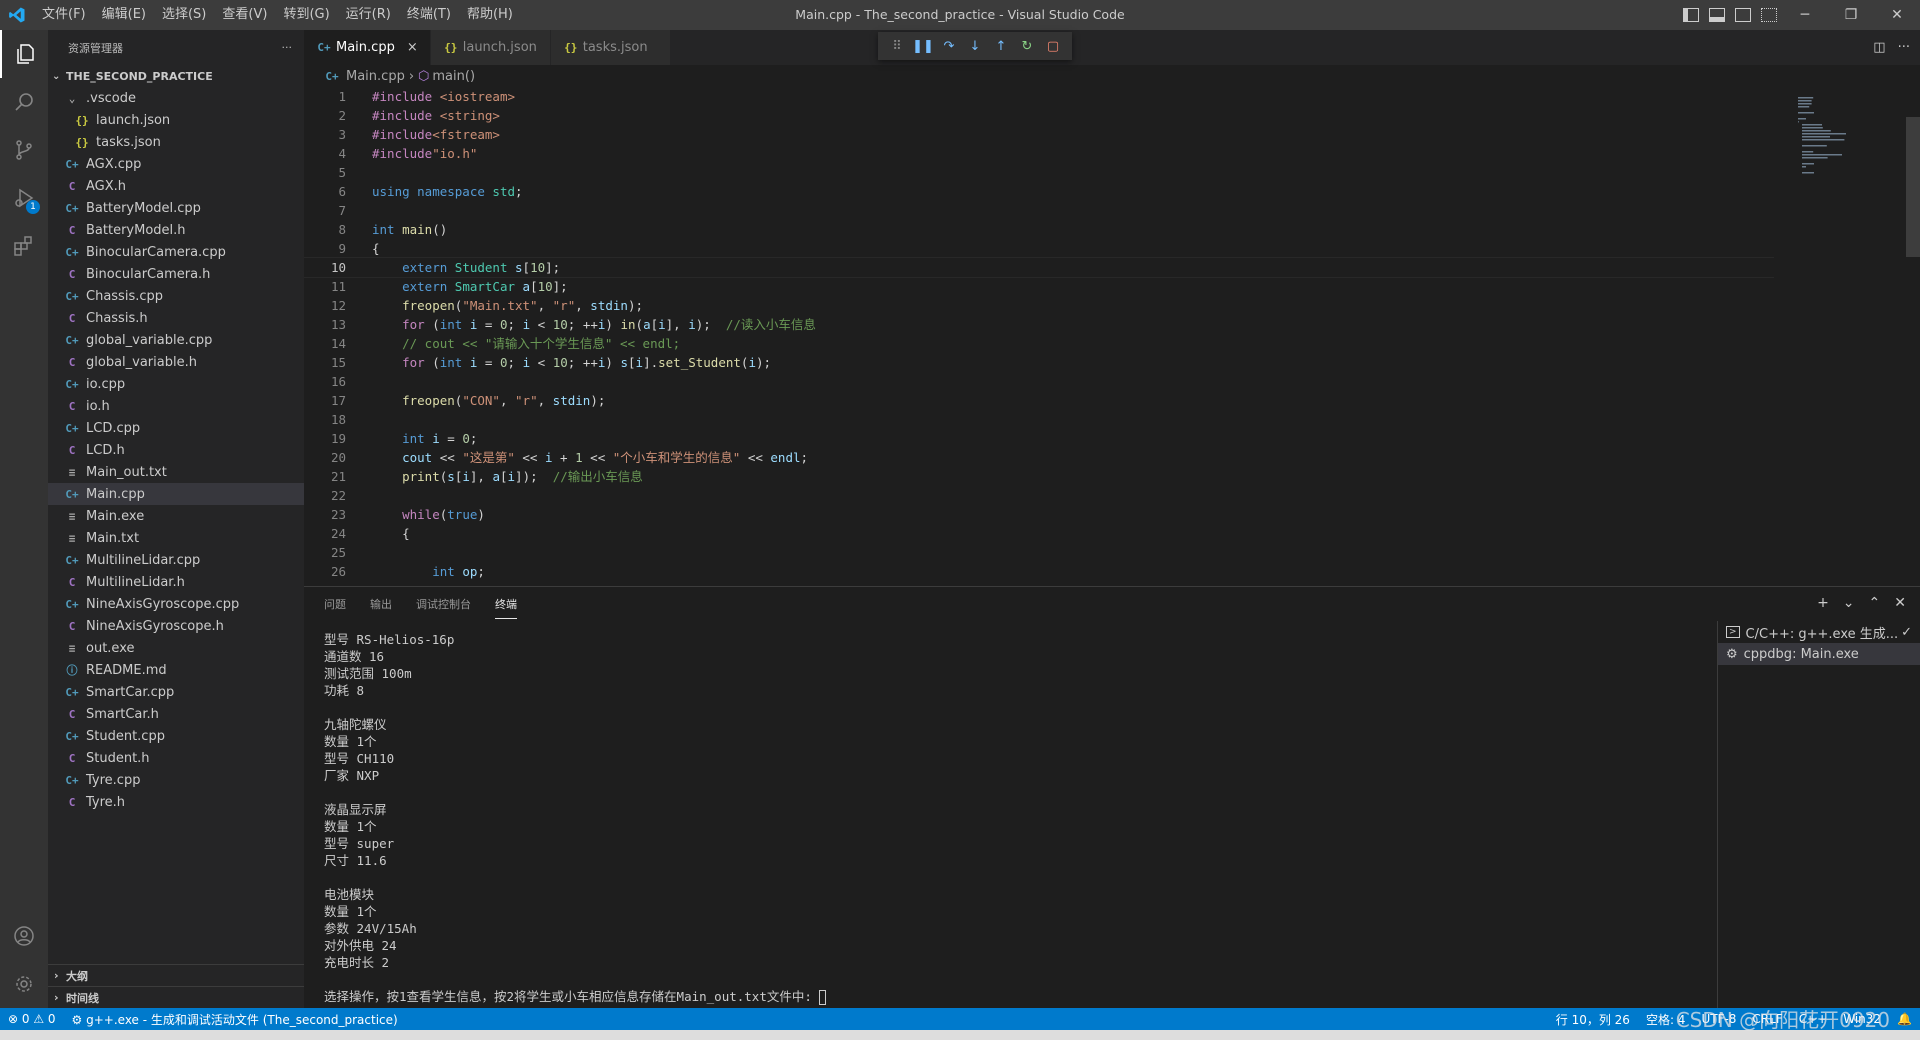 This screenshot has width=1920, height=1040. What do you see at coordinates (176, 274) in the screenshot?
I see `tree-item: C BinocularCamera.h` at bounding box center [176, 274].